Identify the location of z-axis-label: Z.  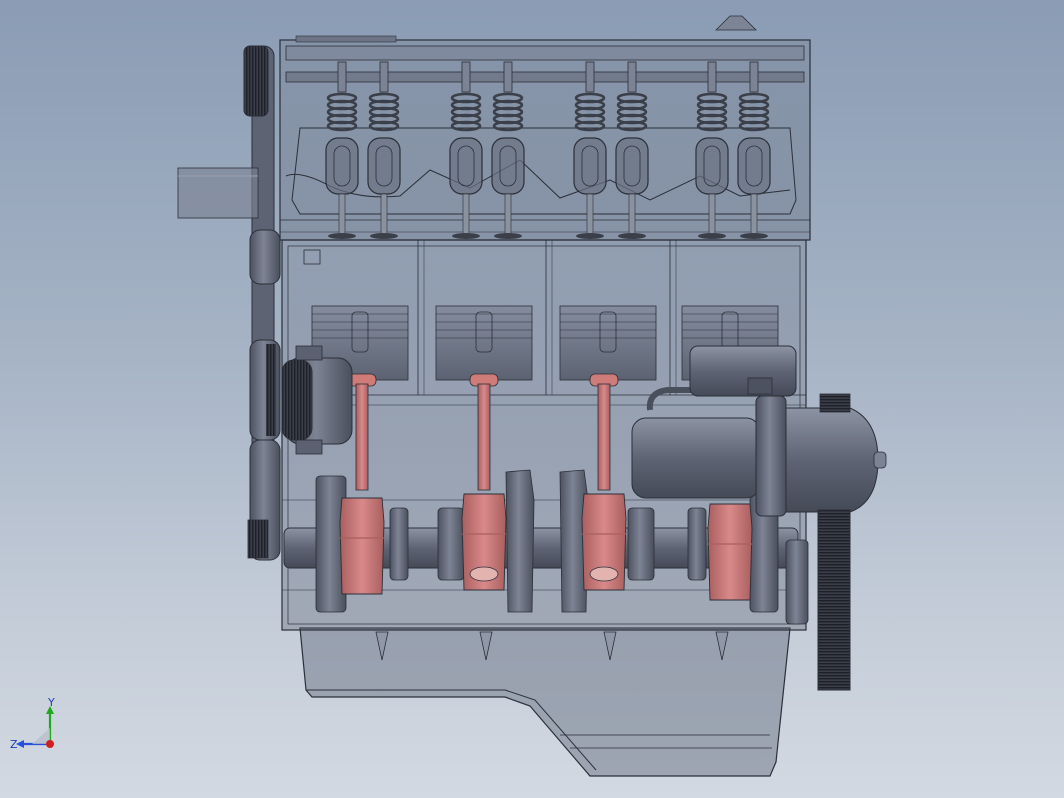
(14, 744).